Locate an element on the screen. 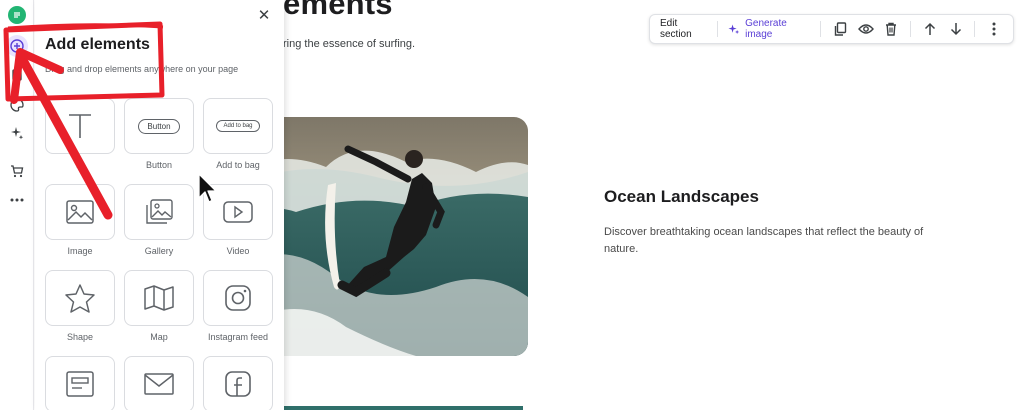  generate-image-label: Generate image is located at coordinates (766, 29).